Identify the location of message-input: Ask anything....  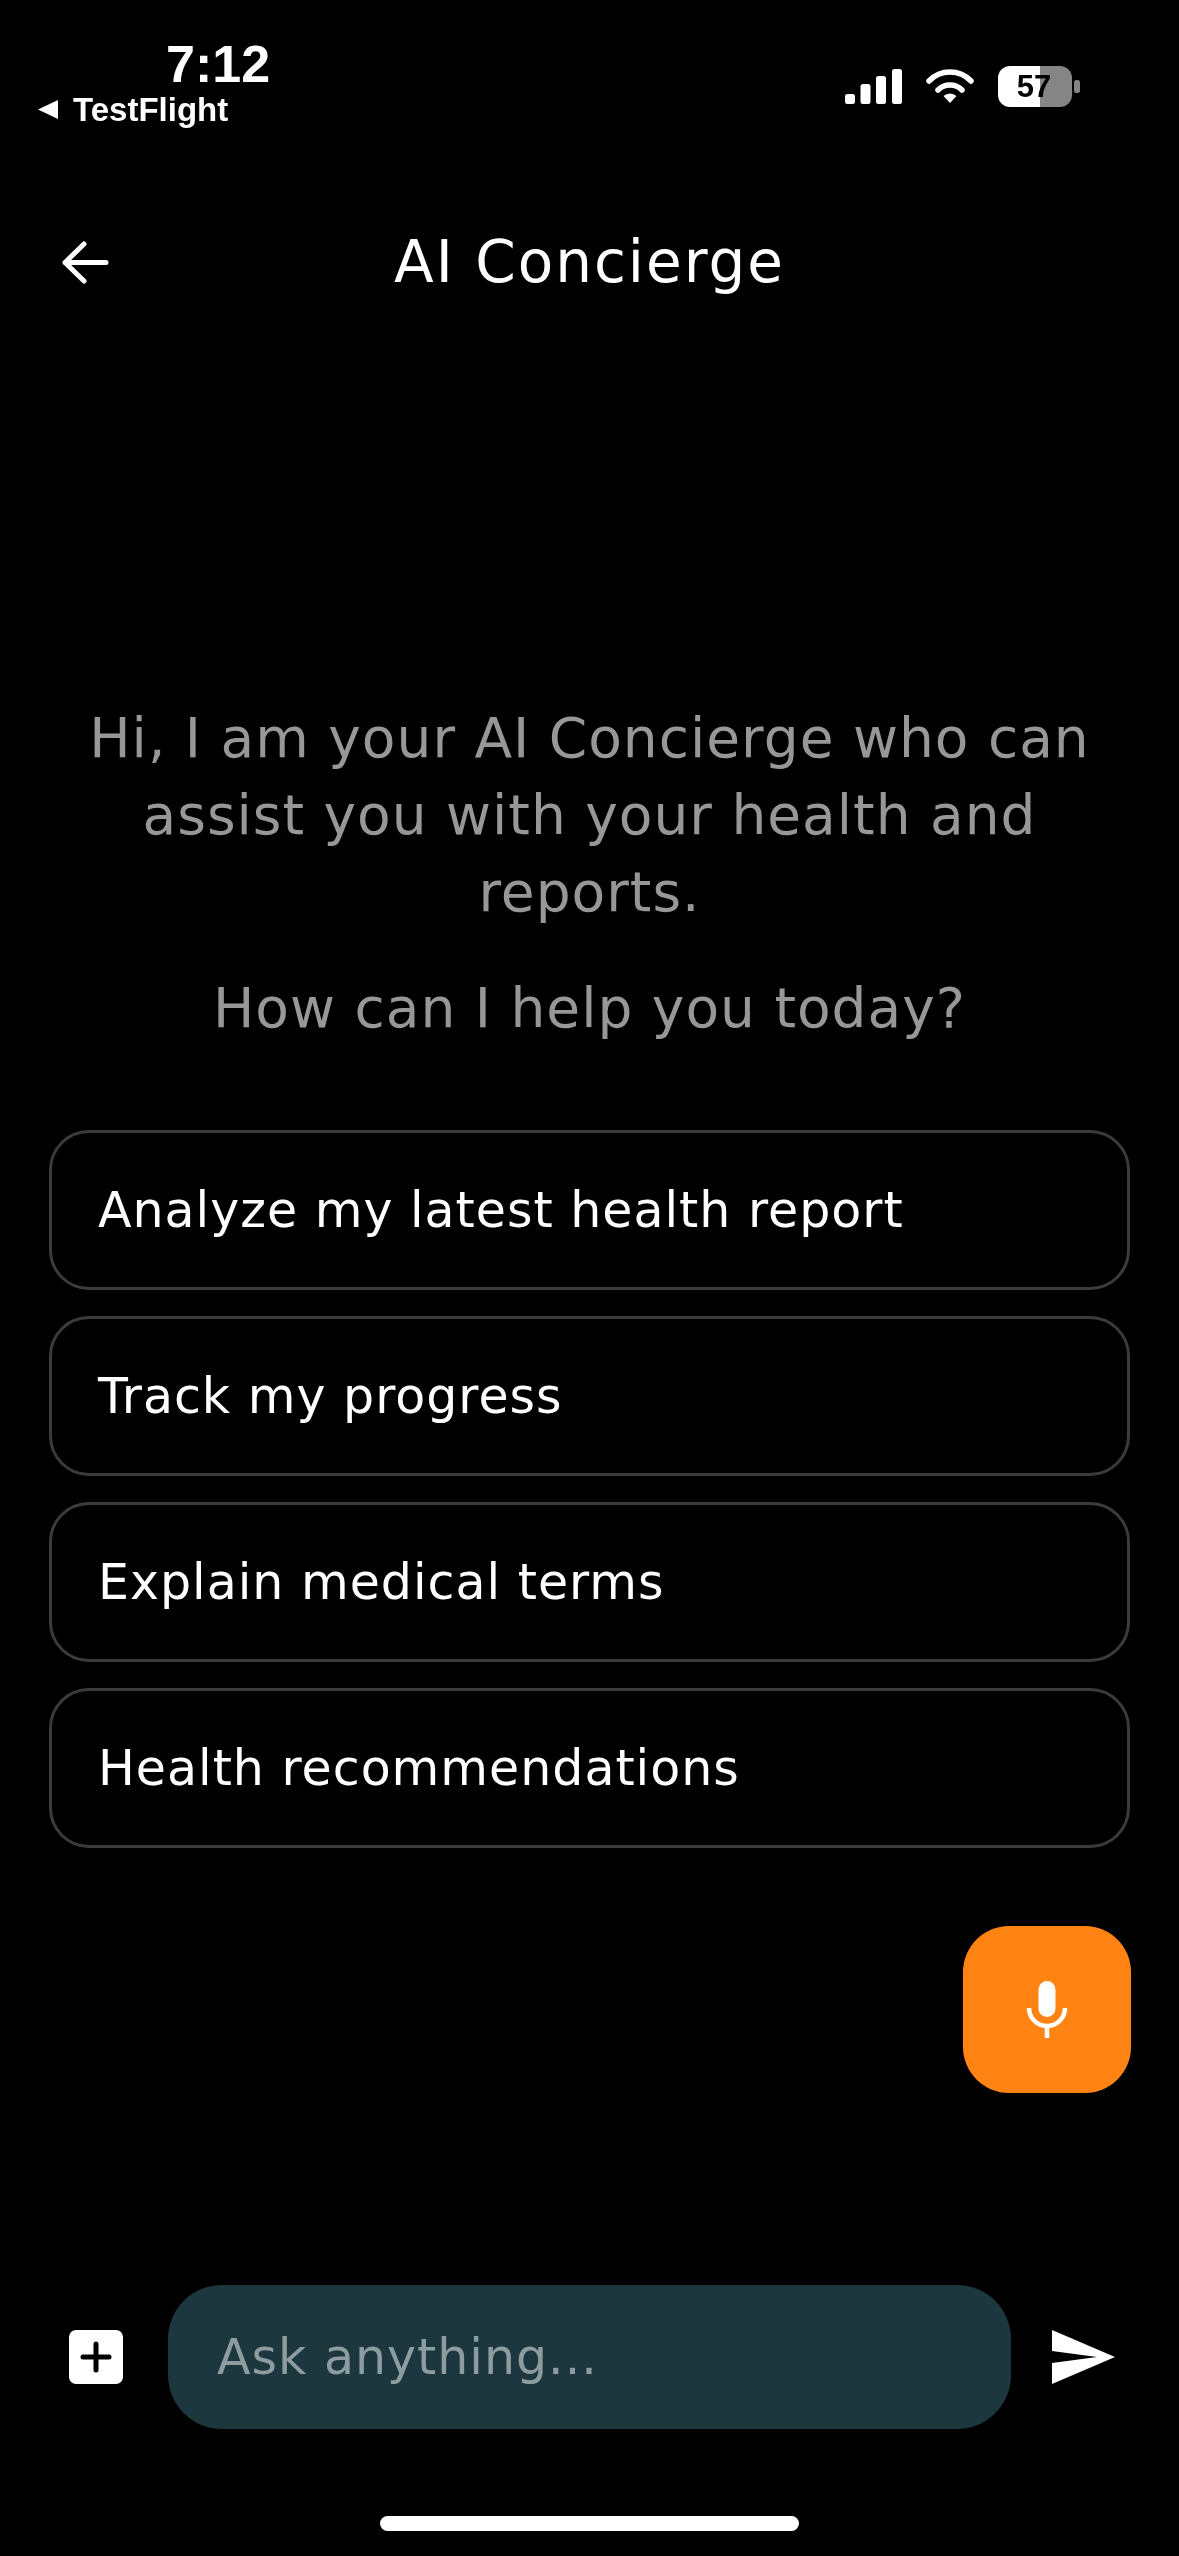
(589, 2357).